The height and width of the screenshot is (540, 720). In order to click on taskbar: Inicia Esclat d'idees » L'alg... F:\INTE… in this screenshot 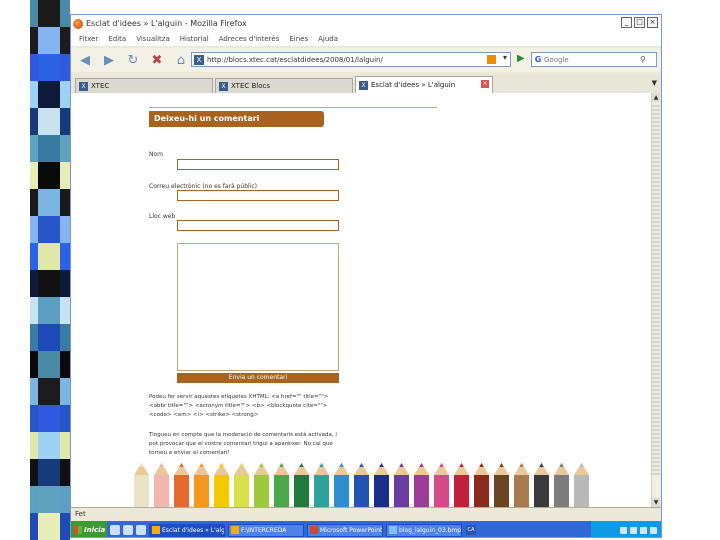, I will do `click(366, 529)`.